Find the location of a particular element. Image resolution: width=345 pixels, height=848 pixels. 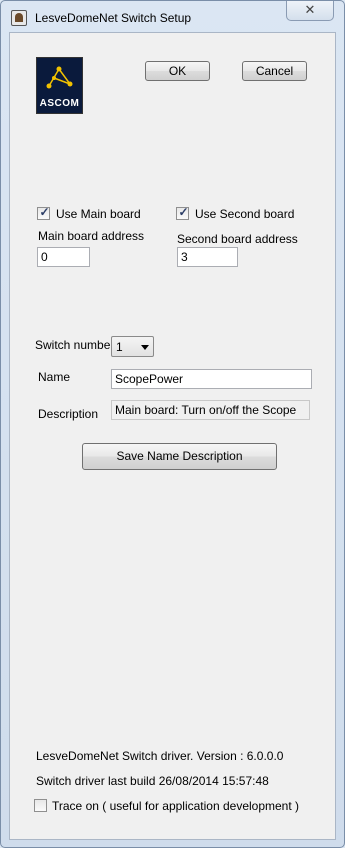

window-title: LesveDomeNet Switch Setup is located at coordinates (113, 18).